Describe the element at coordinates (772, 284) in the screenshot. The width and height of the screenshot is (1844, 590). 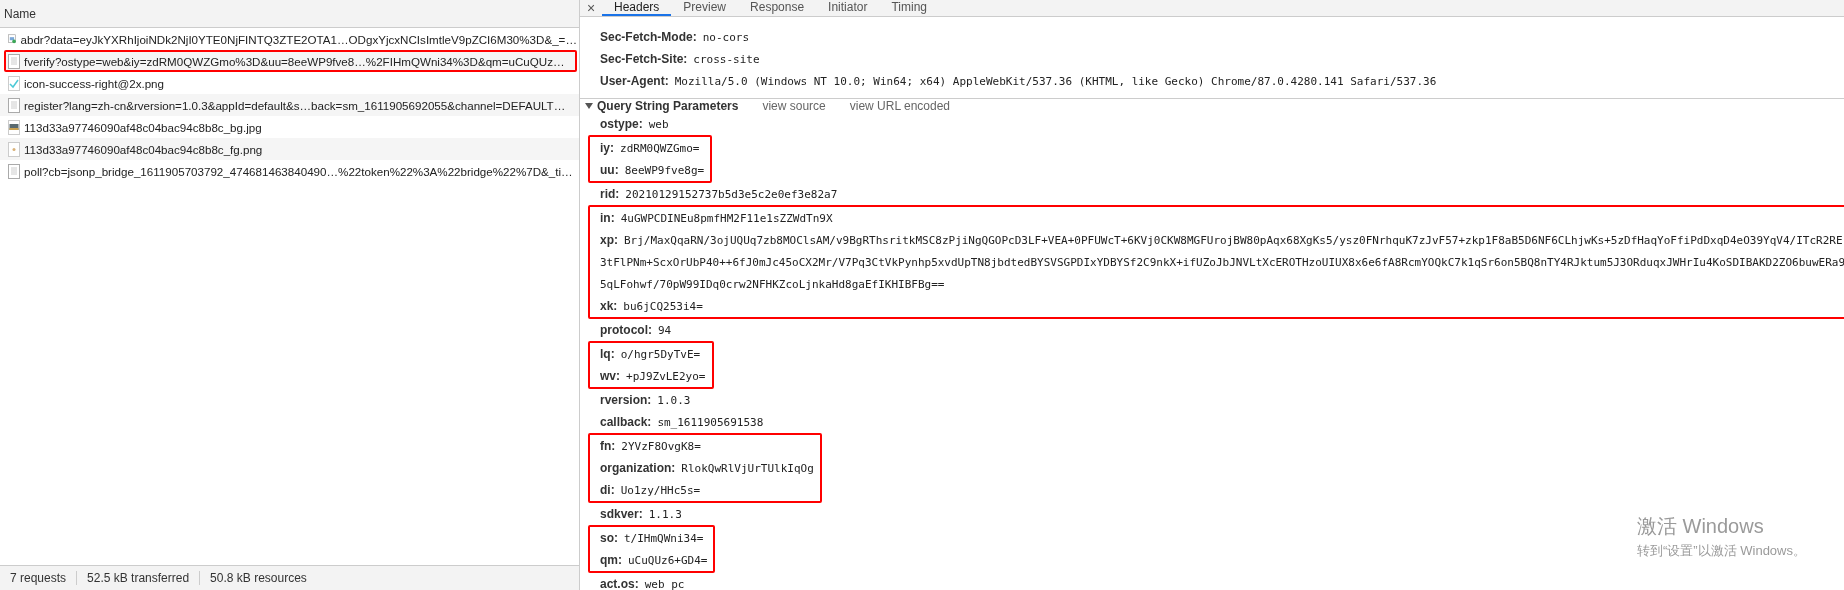
I see `param-value: 5qLFohwf/70pW99IDq0crw2NFHKZcoLjnkaHd8gaEfIKHIBFBg==` at that location.